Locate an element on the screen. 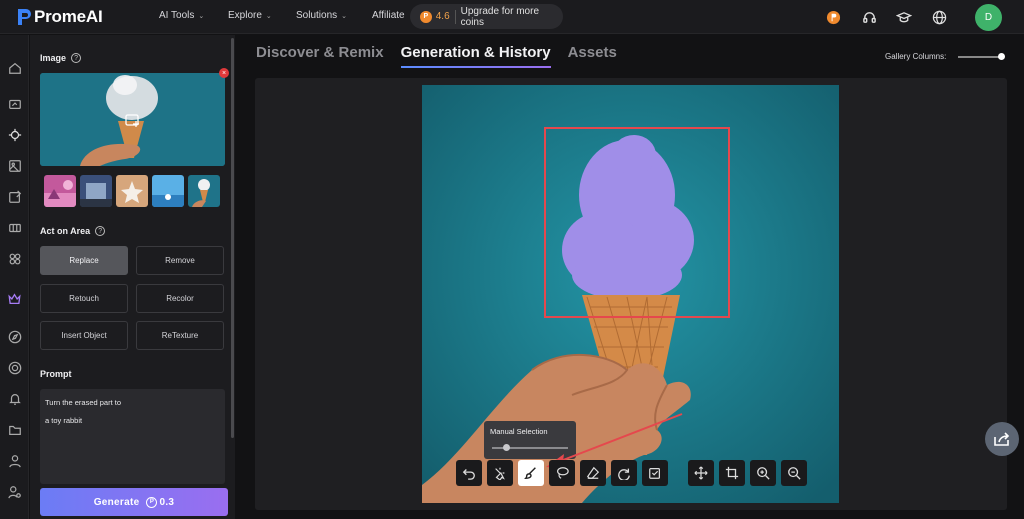 The width and height of the screenshot is (1024, 519). generate-cost: 0.3 is located at coordinates (167, 502).